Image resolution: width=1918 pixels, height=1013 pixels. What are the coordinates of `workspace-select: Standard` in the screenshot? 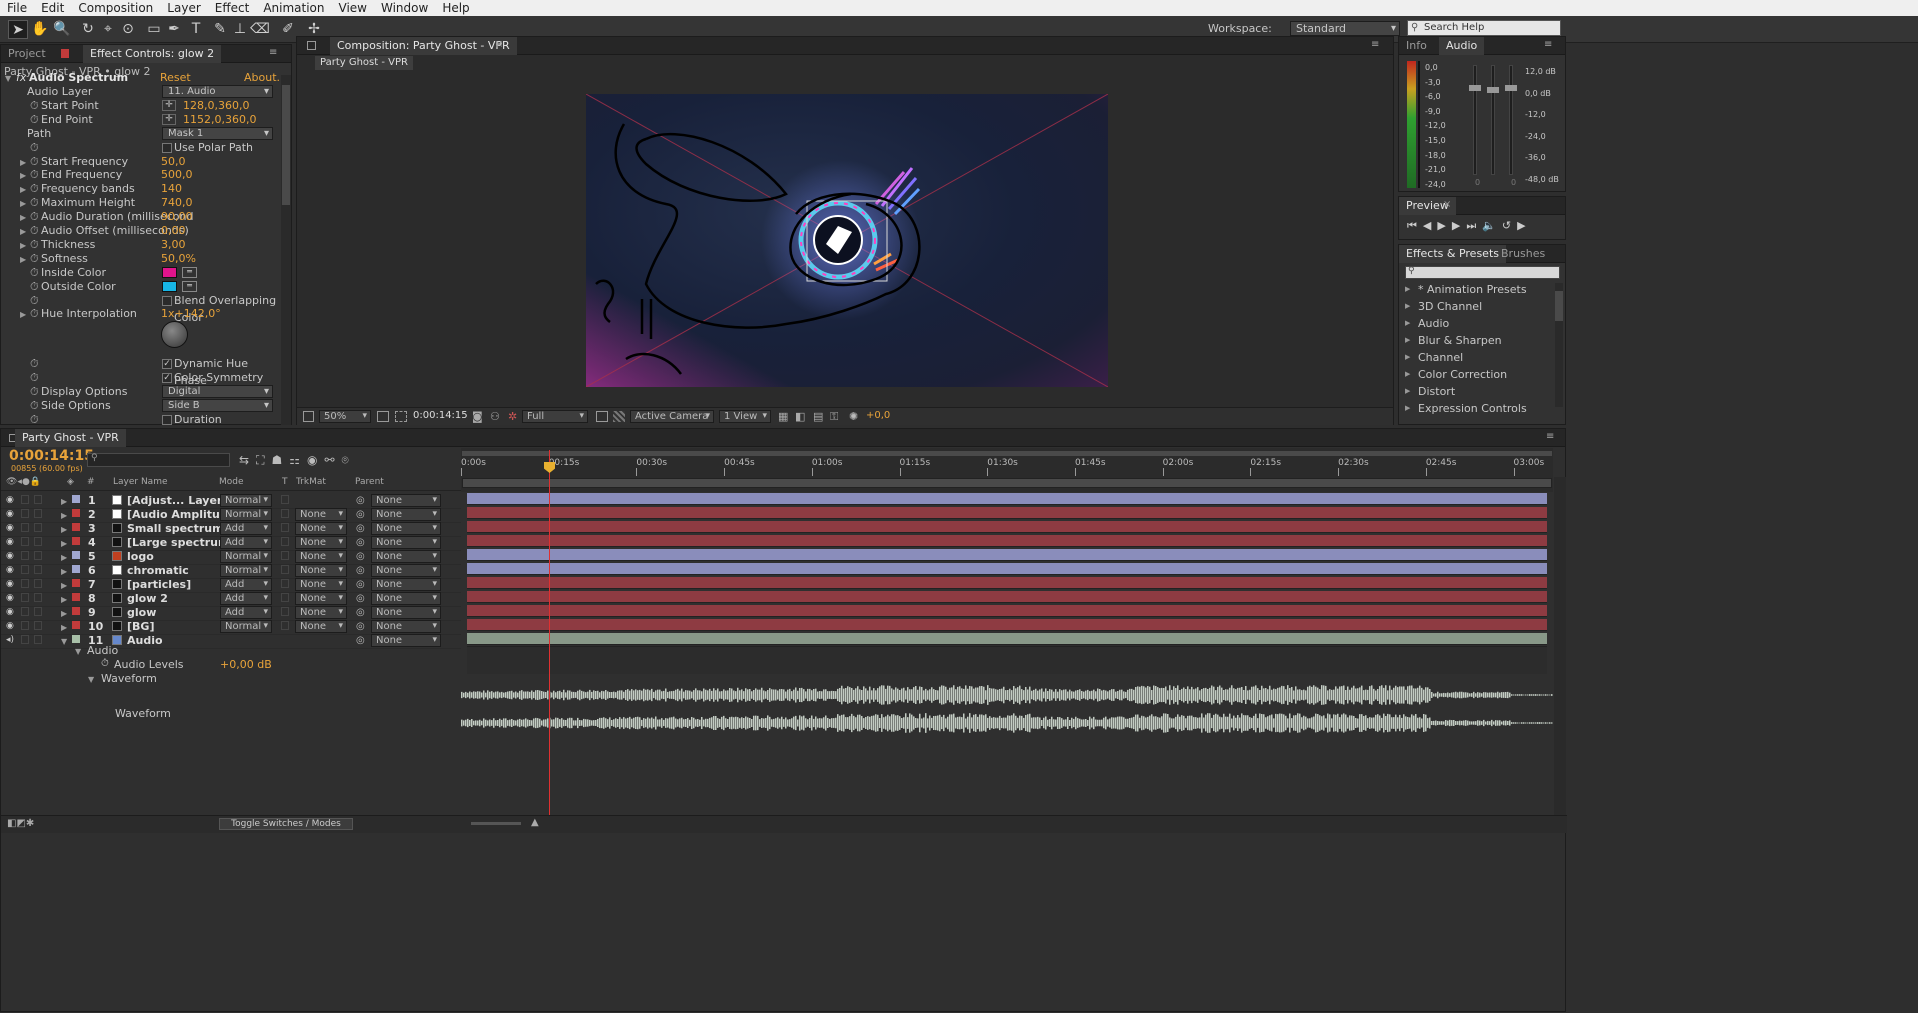 It's located at (1345, 28).